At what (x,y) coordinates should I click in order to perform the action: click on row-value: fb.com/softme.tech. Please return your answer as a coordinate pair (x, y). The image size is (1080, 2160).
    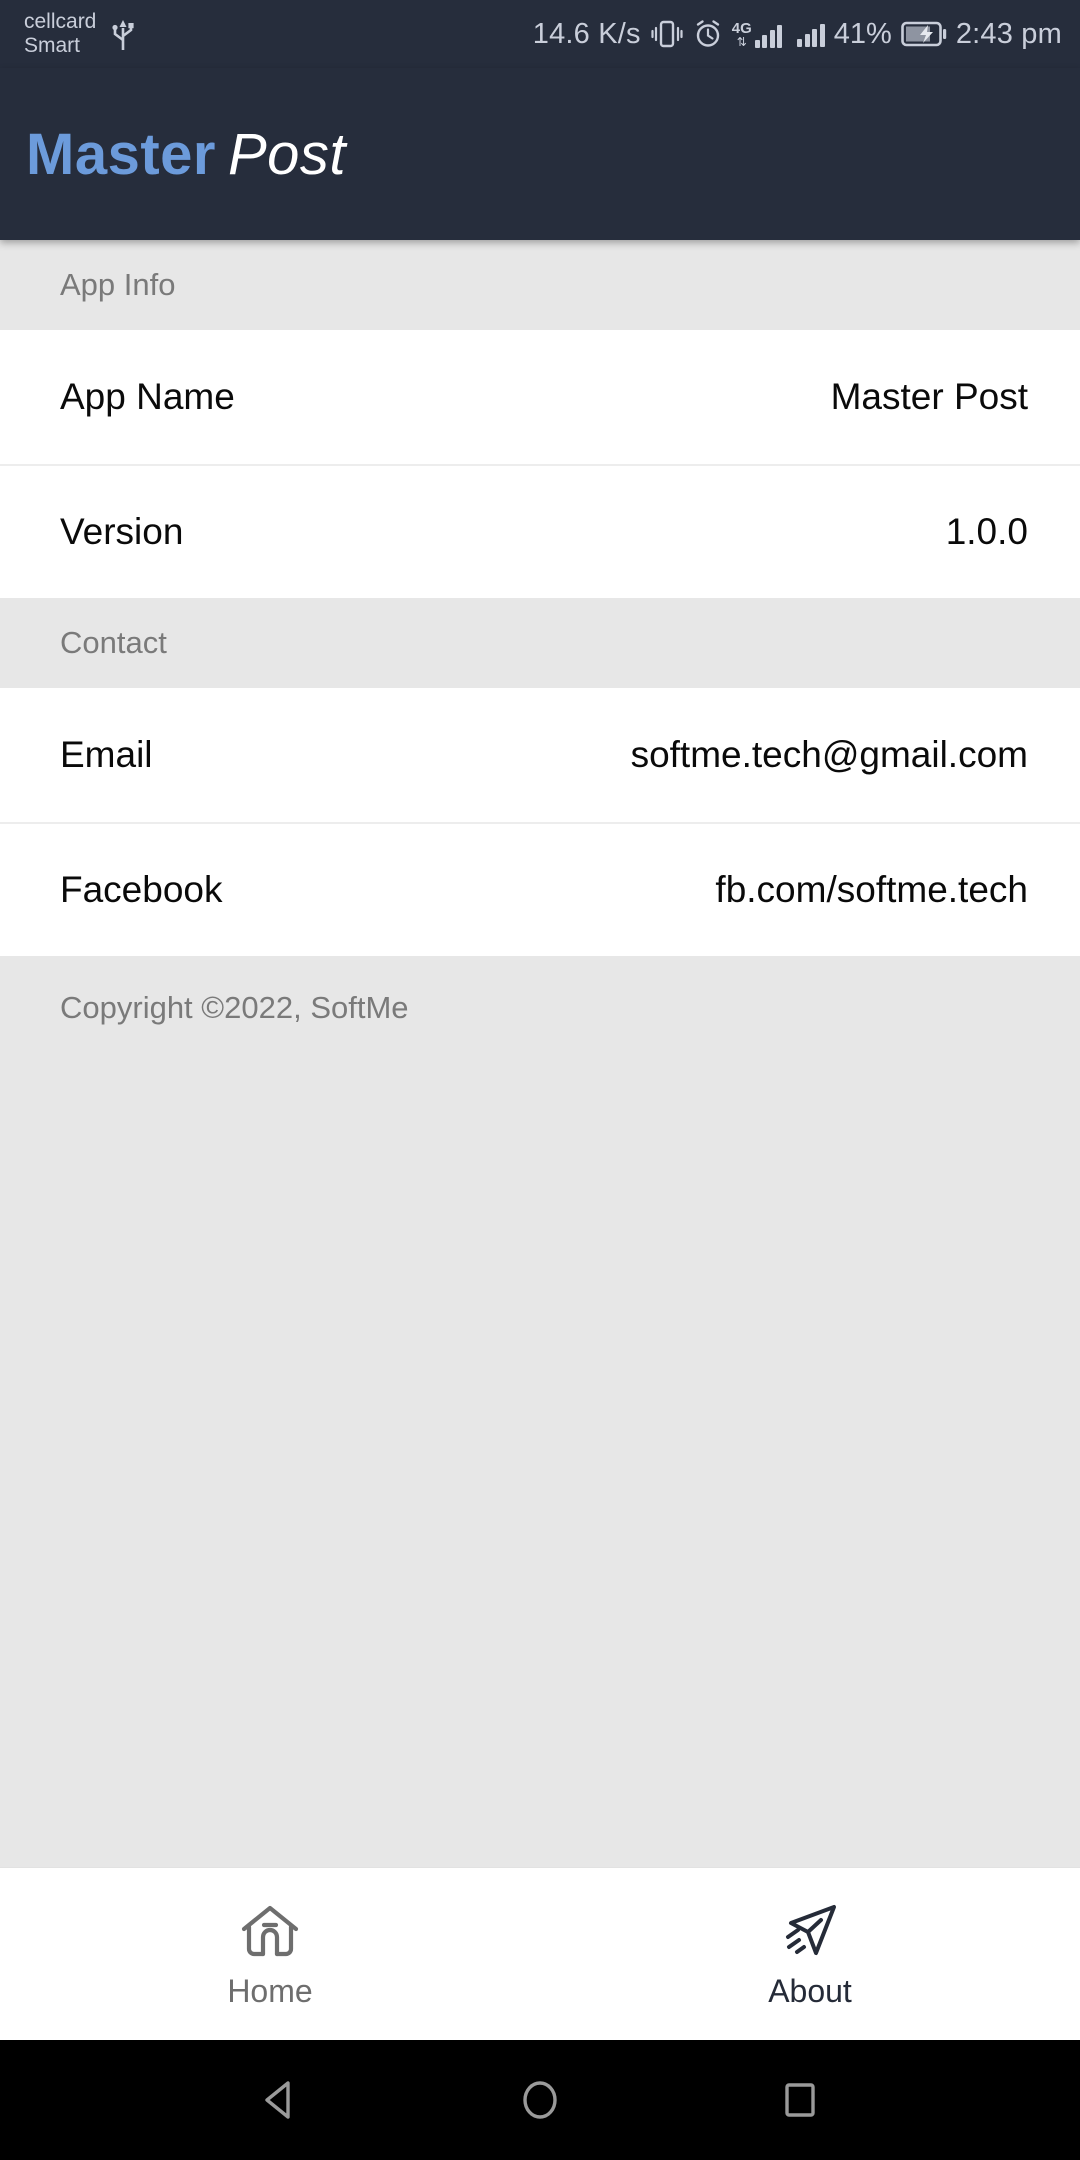
    Looking at the image, I should click on (871, 889).